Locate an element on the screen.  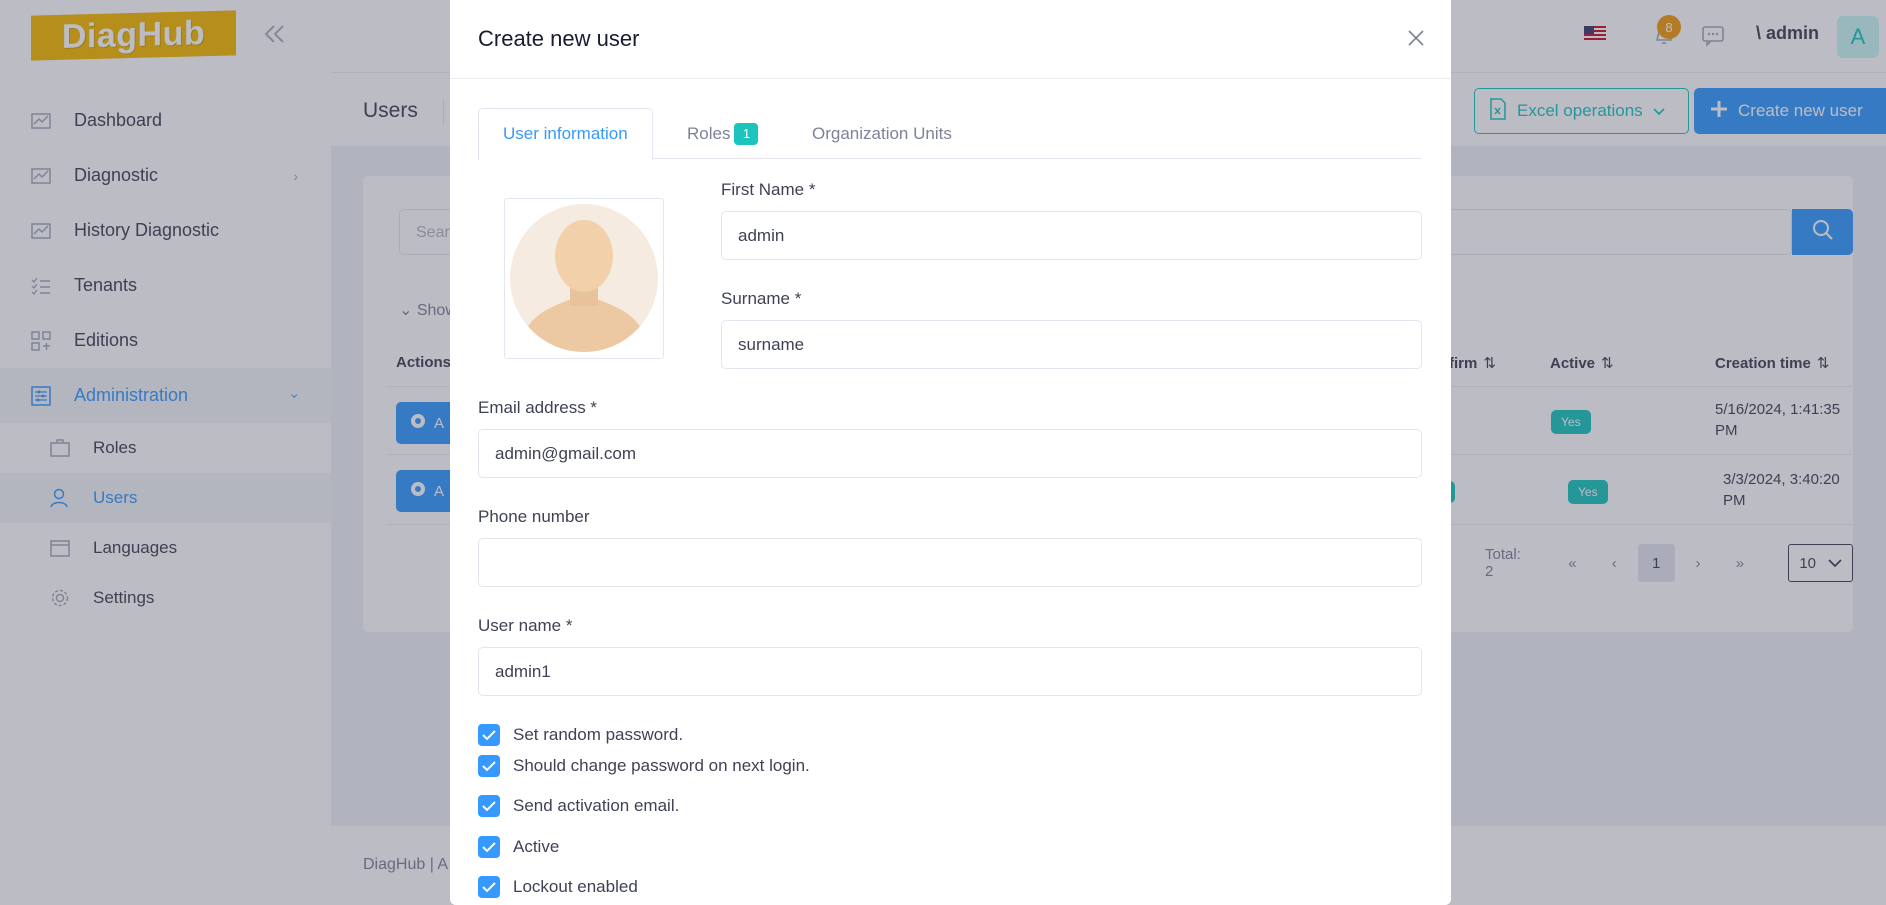
tab-organization-units: Organization Units is located at coordinates (882, 133).